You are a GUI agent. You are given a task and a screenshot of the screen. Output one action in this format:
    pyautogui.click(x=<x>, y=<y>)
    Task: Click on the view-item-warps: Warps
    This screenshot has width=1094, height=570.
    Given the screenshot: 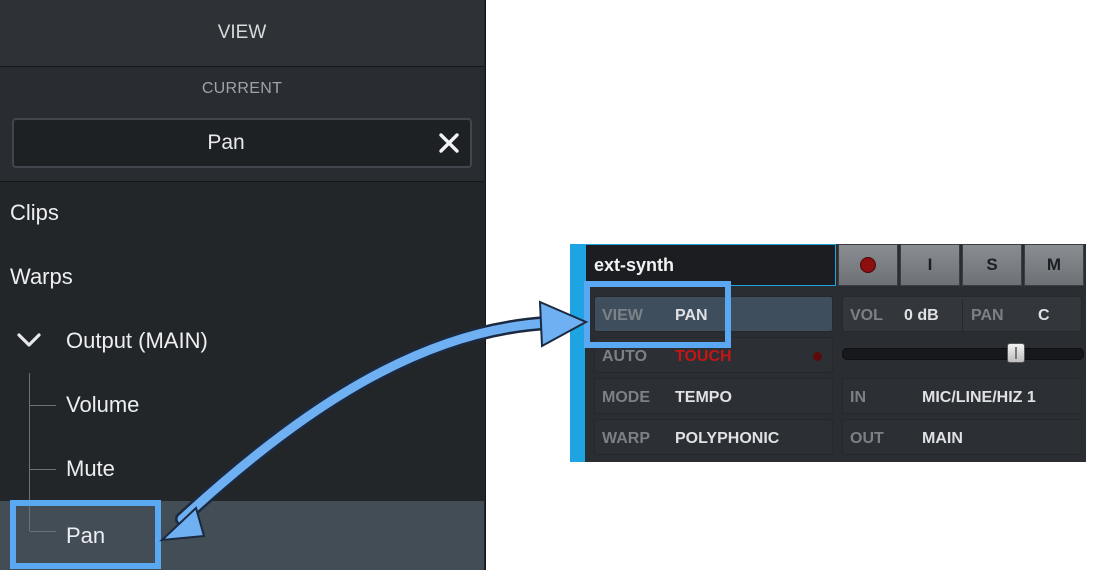 What is the action you would take?
    pyautogui.click(x=242, y=277)
    